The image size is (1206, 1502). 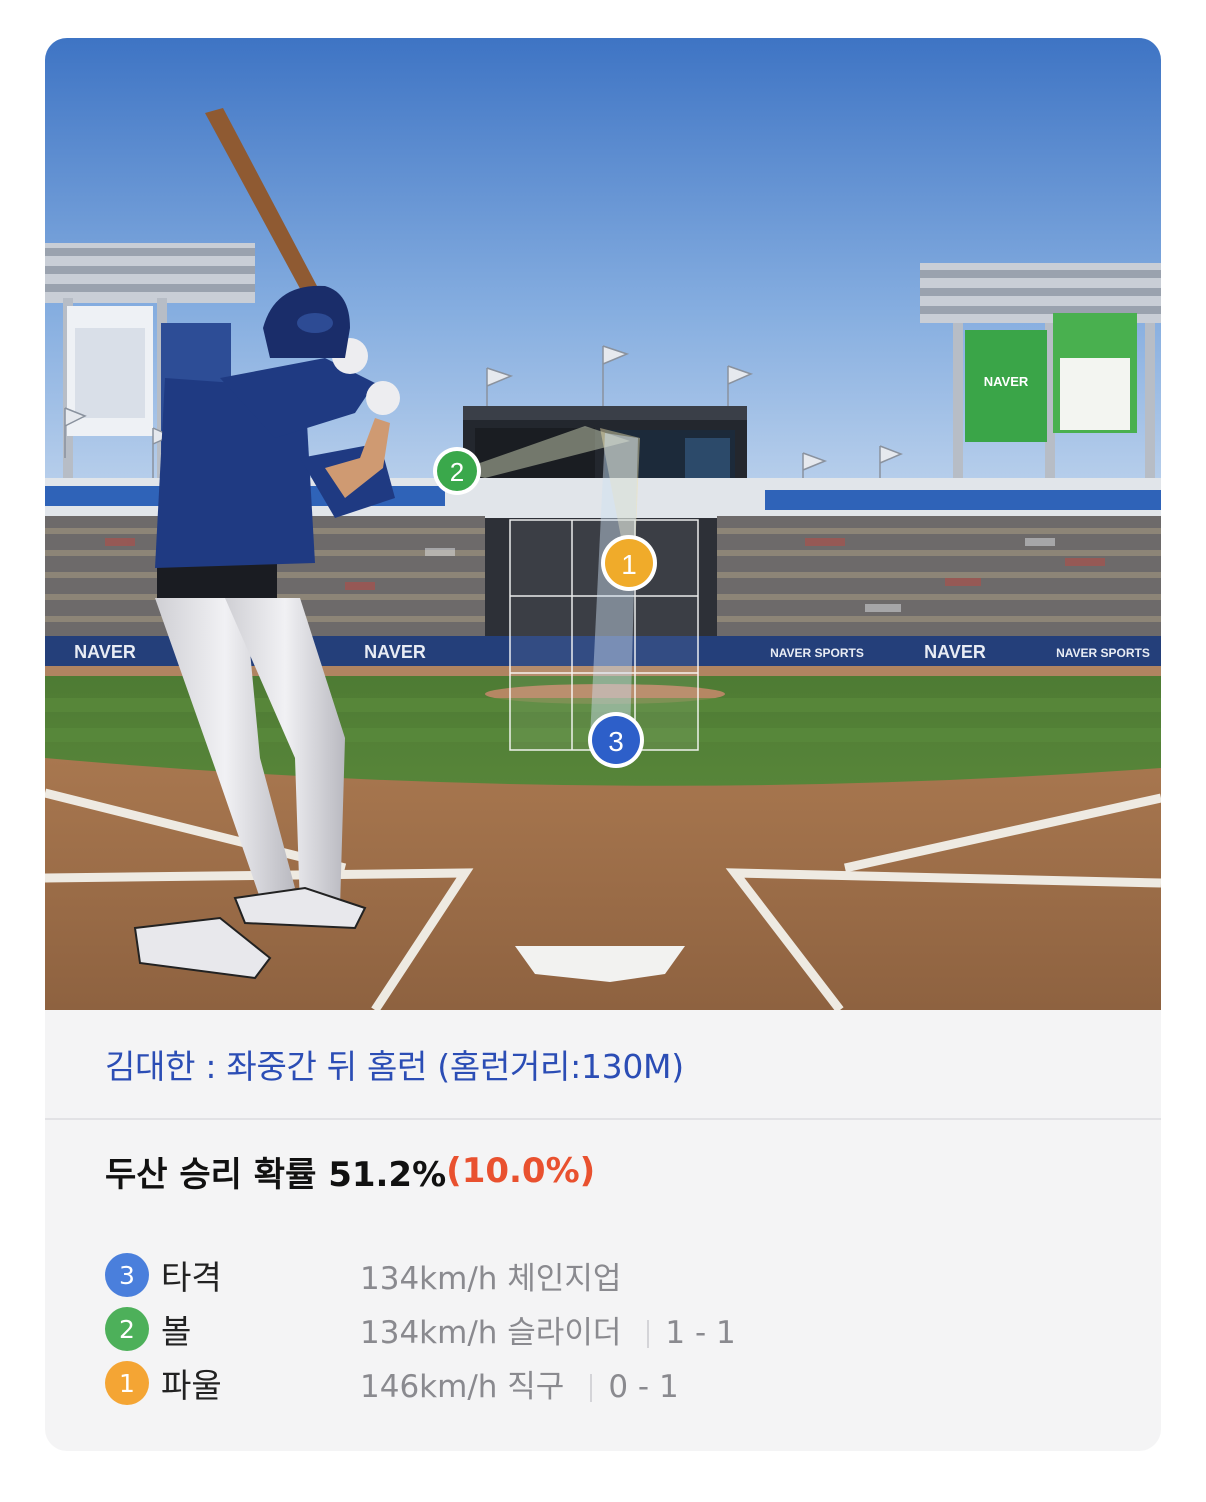 I want to click on pitch-marker-3: 3, so click(x=616, y=740).